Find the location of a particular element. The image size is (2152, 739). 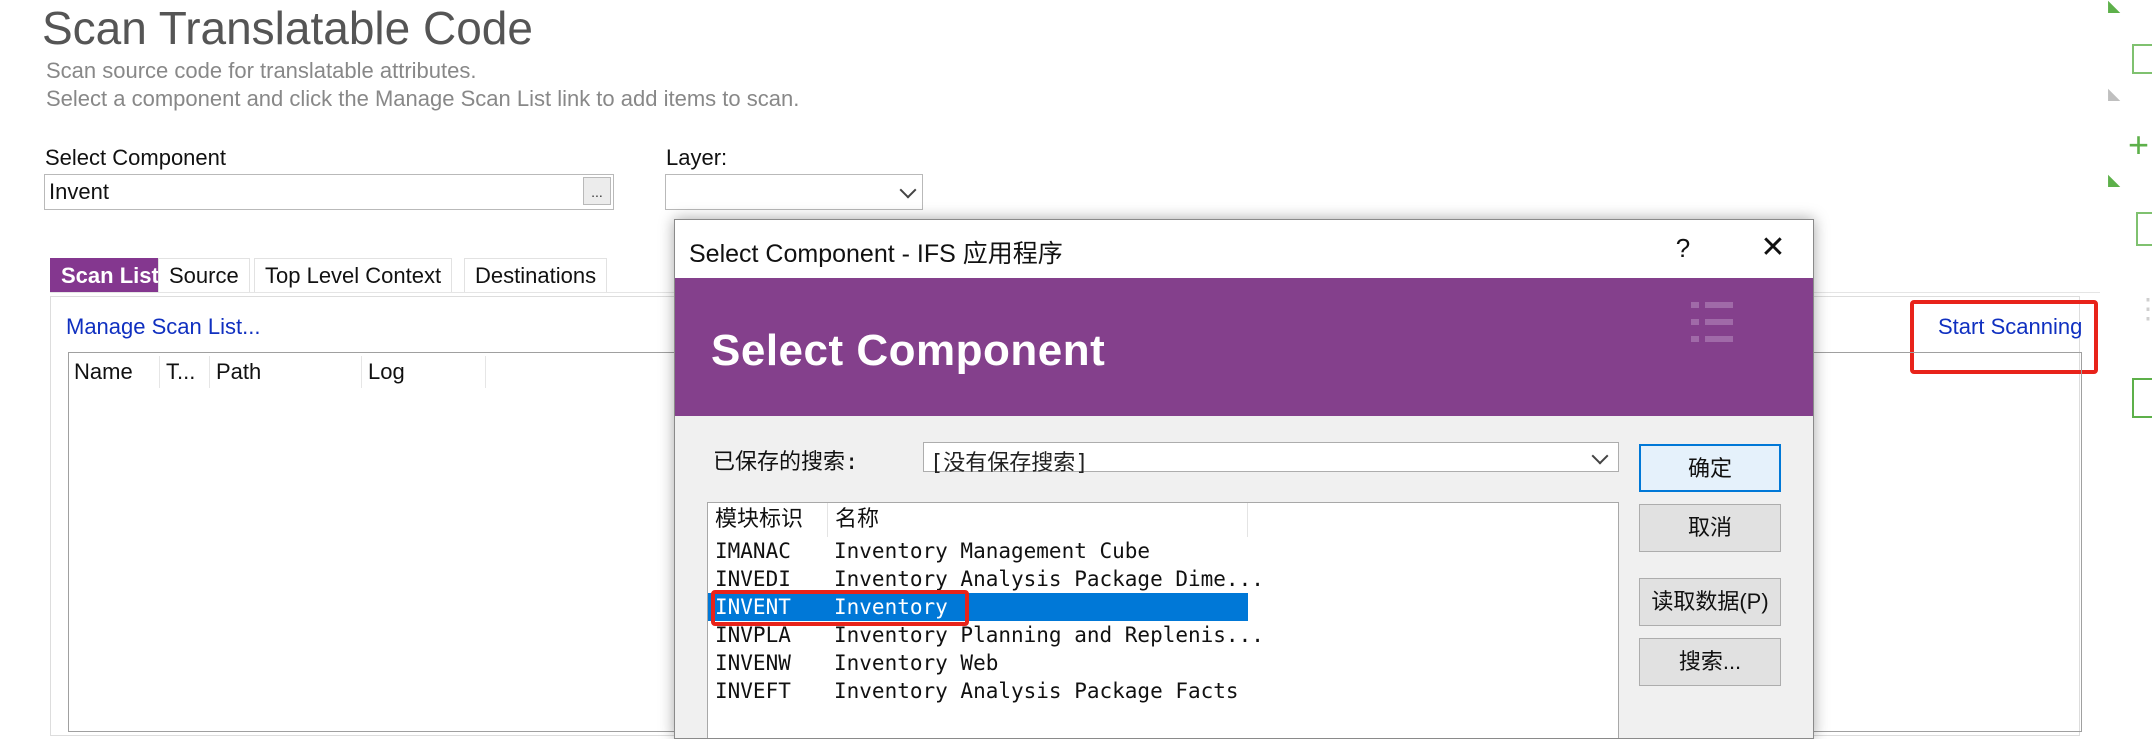

tab-top-level-context: Top Level Context is located at coordinates (353, 275).